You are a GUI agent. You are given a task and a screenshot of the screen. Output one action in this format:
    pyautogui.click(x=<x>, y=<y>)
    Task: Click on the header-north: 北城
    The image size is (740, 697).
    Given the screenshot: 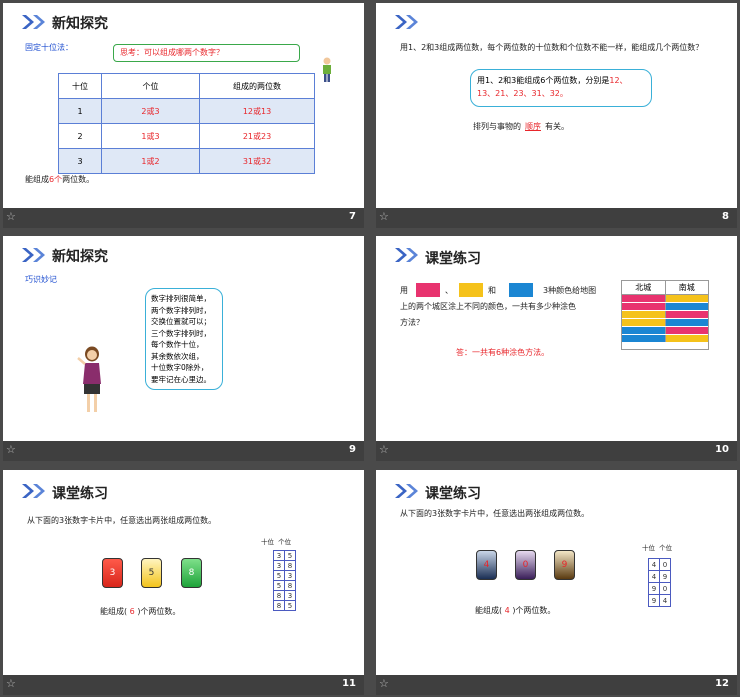 What is the action you would take?
    pyautogui.click(x=644, y=287)
    